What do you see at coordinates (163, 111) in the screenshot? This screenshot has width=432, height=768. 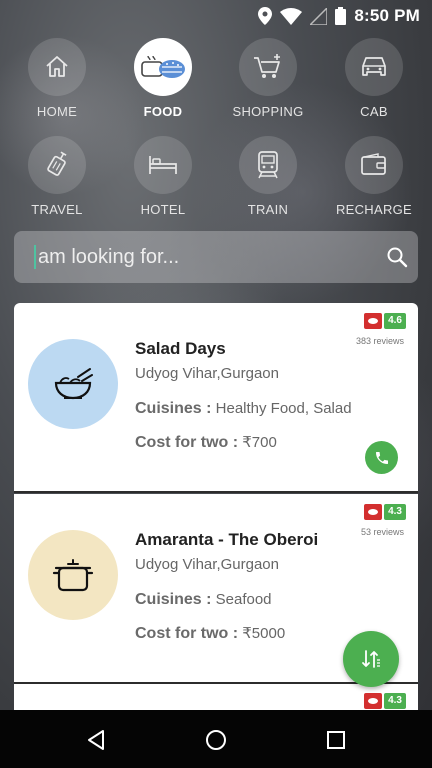 I see `category-label: FOOD` at bounding box center [163, 111].